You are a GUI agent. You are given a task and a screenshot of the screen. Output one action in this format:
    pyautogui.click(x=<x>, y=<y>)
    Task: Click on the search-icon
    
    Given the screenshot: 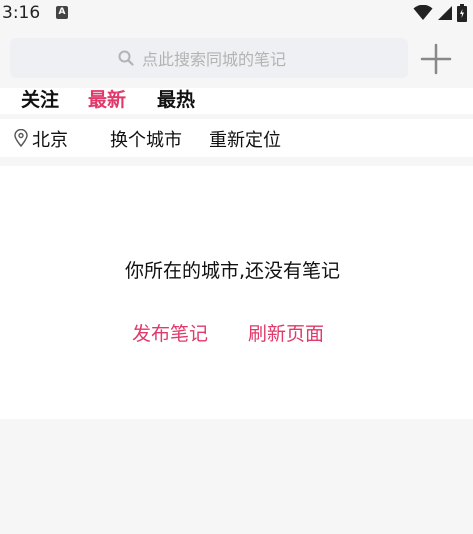 What is the action you would take?
    pyautogui.click(x=126, y=58)
    